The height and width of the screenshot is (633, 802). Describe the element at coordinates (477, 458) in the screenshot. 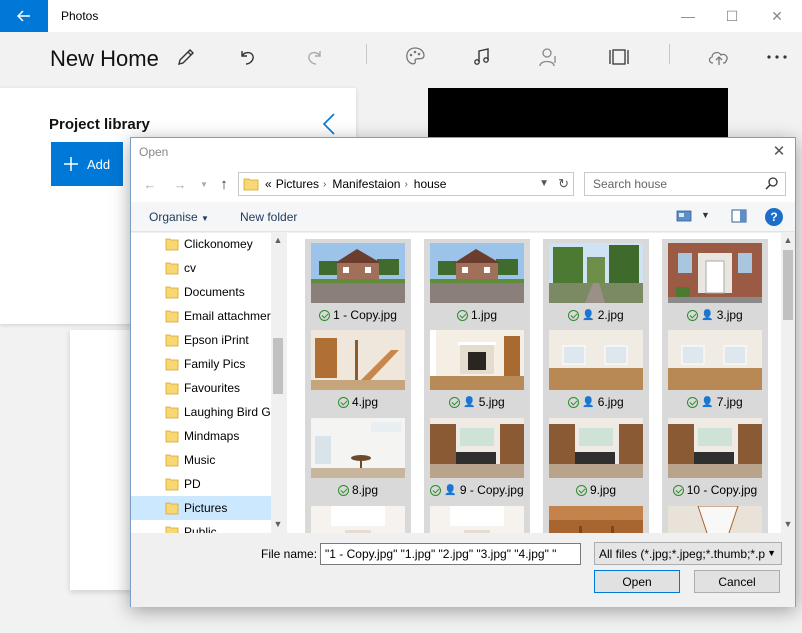

I see `file-tile: 👤 9 - Copy.jpg` at that location.